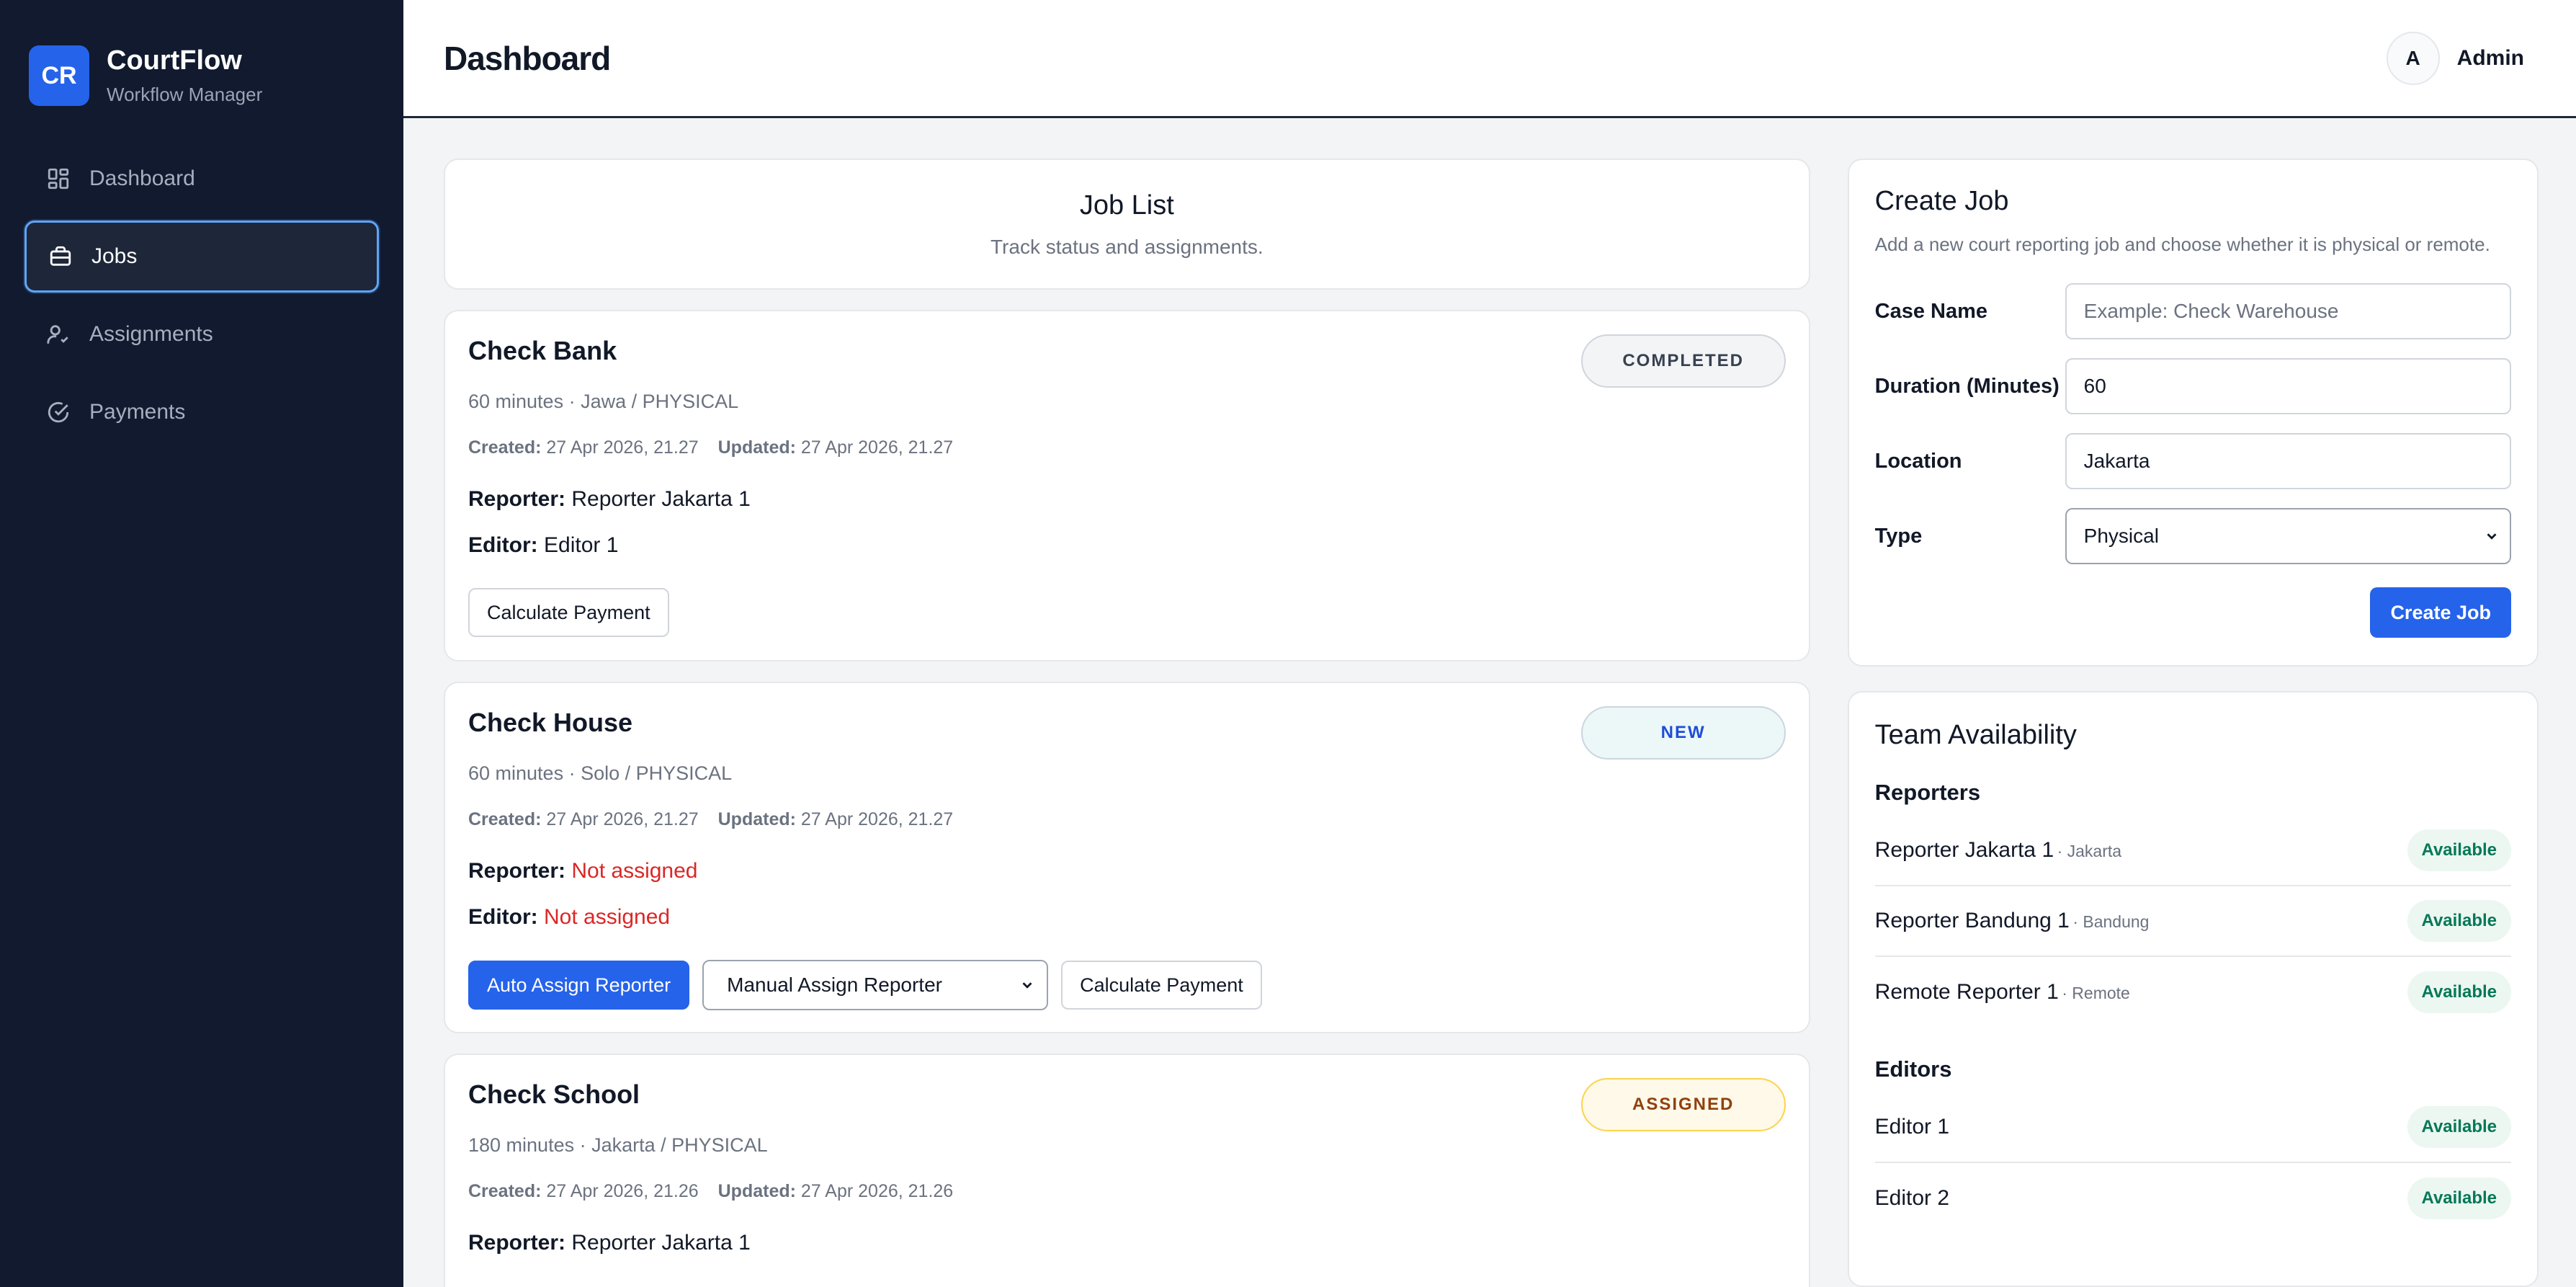 This screenshot has width=2576, height=1287. Describe the element at coordinates (1898, 536) in the screenshot. I see `type-label: Type` at that location.